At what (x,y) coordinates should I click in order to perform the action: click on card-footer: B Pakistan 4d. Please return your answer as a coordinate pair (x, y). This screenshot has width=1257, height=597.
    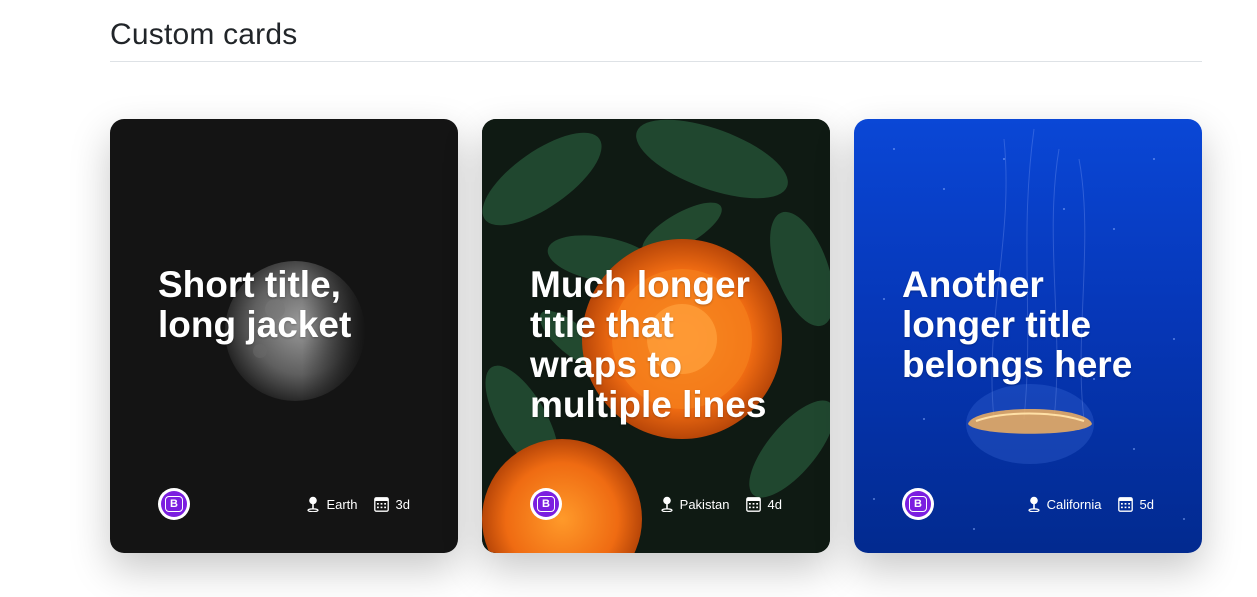
    Looking at the image, I should click on (656, 504).